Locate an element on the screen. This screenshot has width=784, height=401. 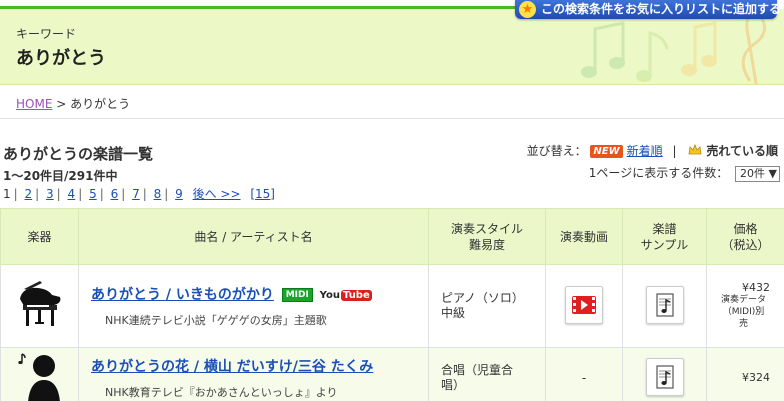
dropdown-arrow-icon: ▼ is located at coordinates (772, 173).